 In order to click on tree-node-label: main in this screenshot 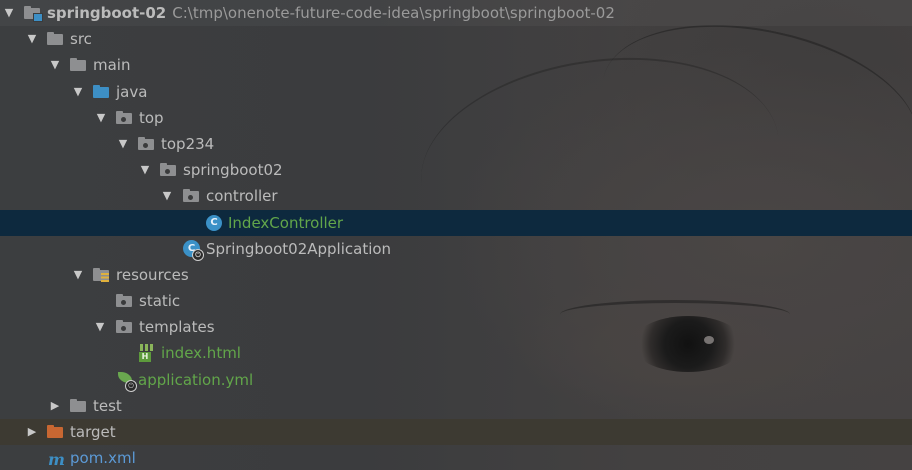, I will do `click(112, 65)`.